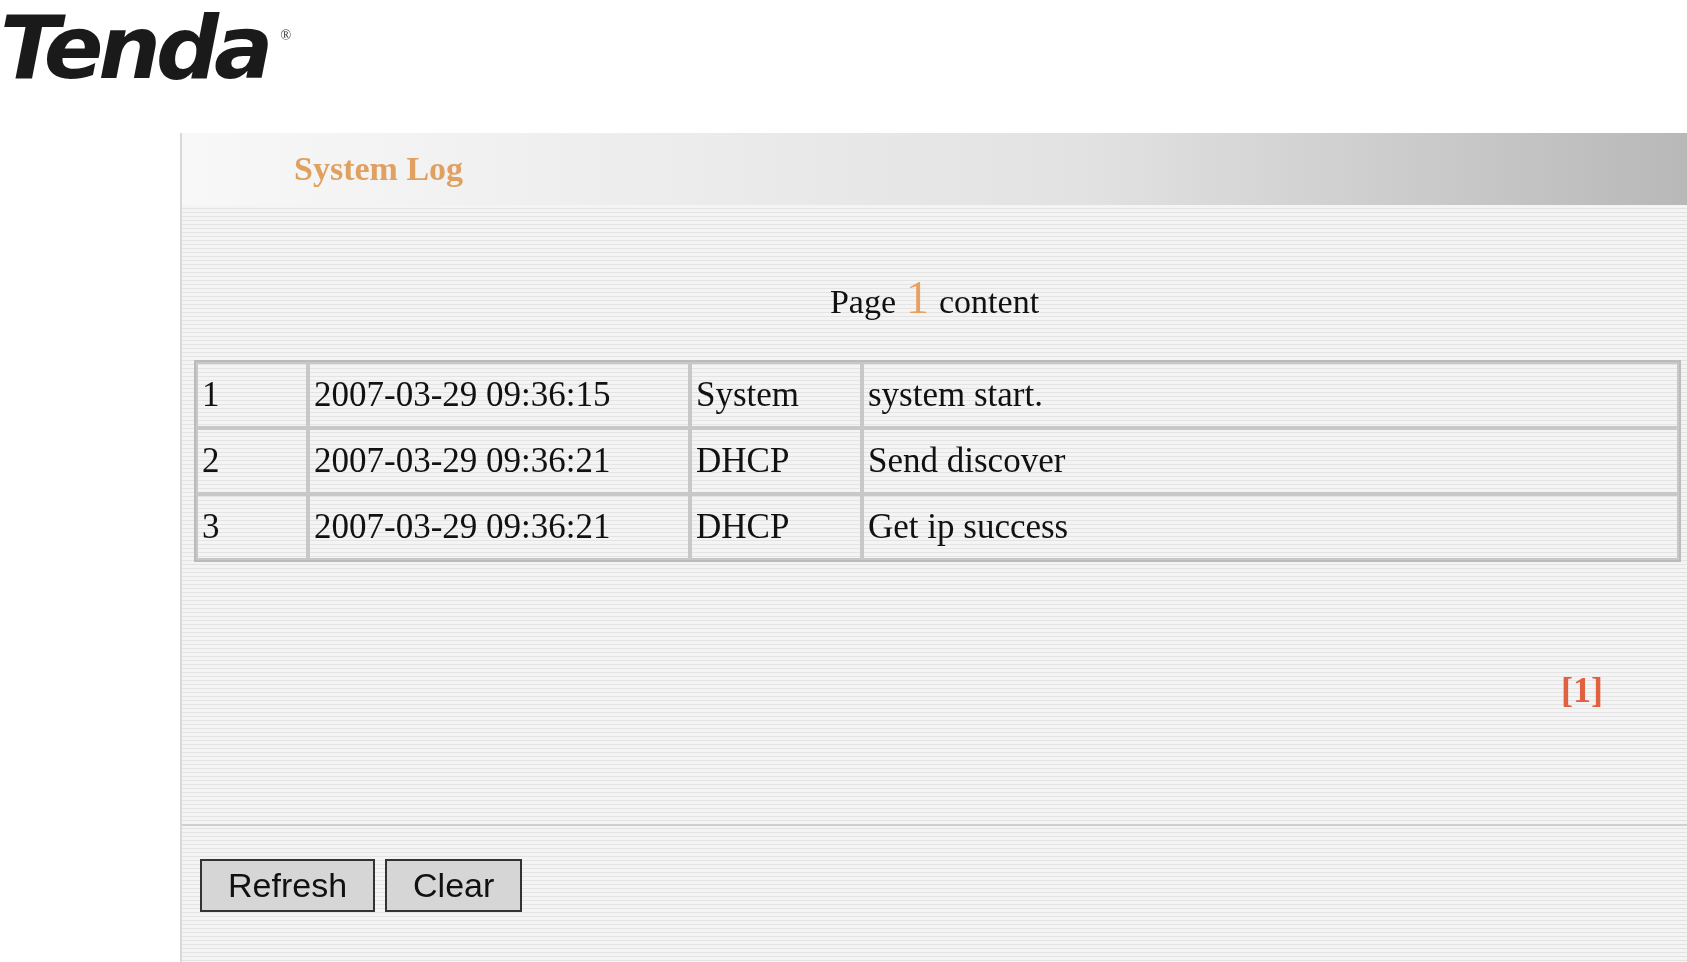 The image size is (1687, 962). I want to click on table-cell: Get ip success, so click(1270, 527).